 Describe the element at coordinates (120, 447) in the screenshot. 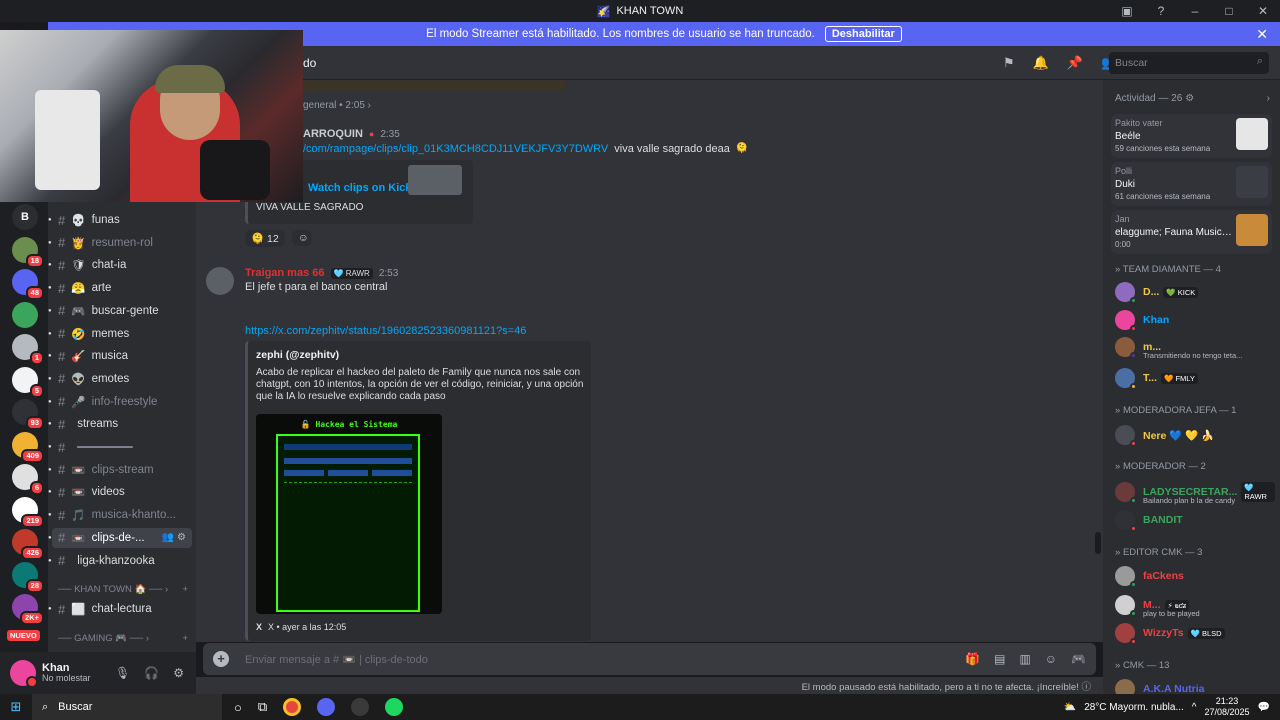

I see `channel-item: ● # ━━━━━━━━` at that location.